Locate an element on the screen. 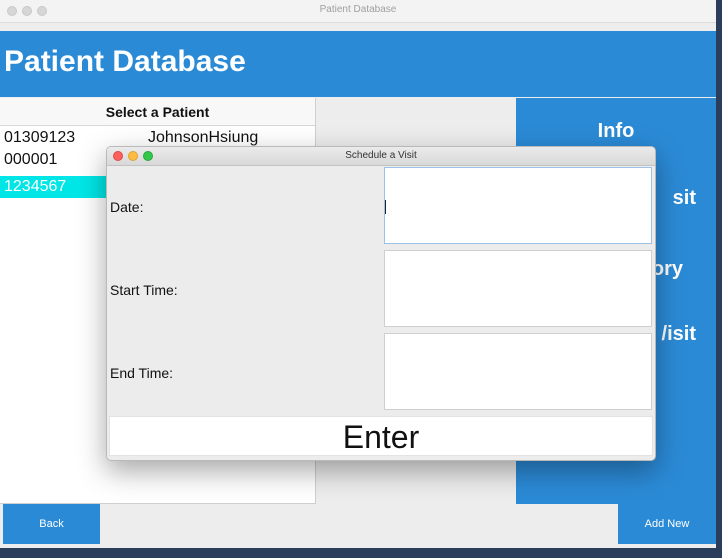 This screenshot has width=722, height=558. patient-id: 01309123 is located at coordinates (40, 137).